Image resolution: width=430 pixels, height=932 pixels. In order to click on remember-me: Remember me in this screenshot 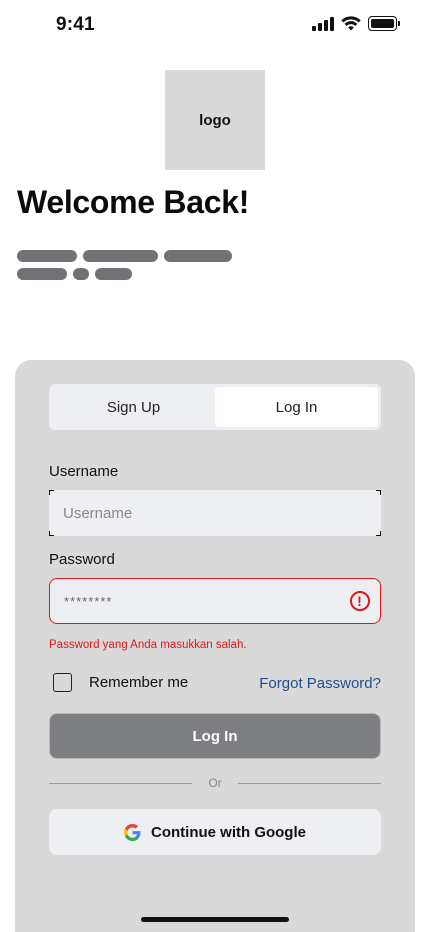, I will do `click(120, 682)`.